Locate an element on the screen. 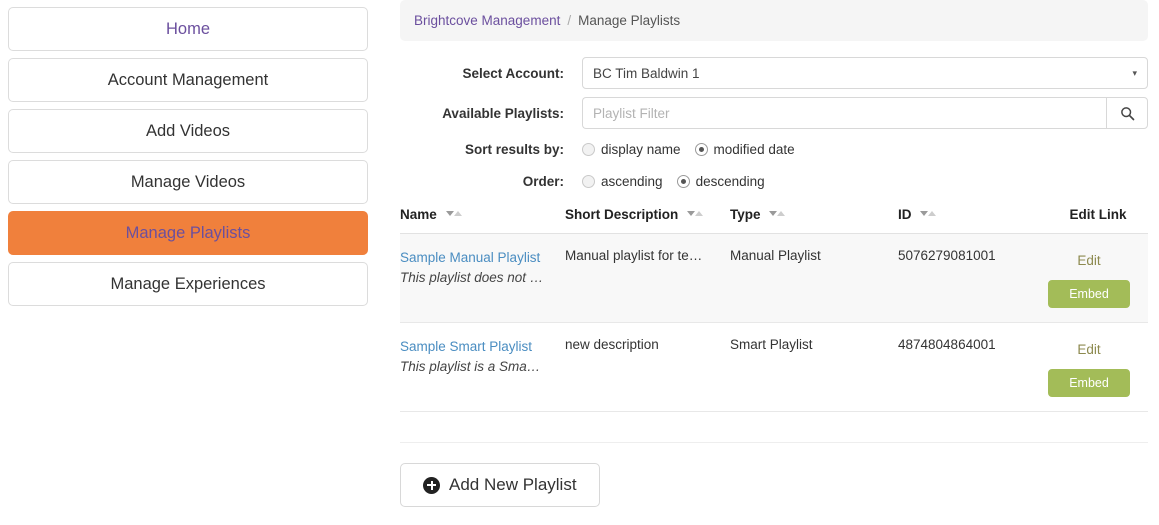  sidebar-item-label: Account Management is located at coordinates (188, 79).